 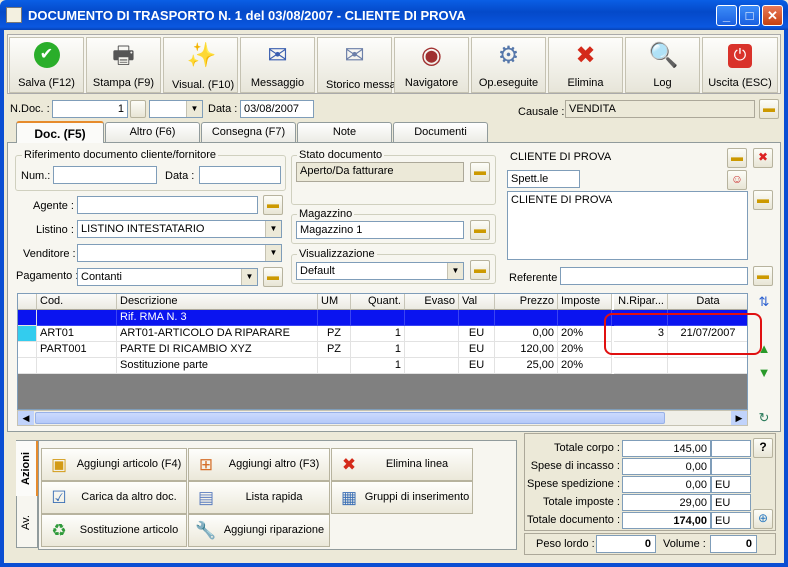 What do you see at coordinates (737, 180) in the screenshot?
I see `client-contact-icon: ☺` at bounding box center [737, 180].